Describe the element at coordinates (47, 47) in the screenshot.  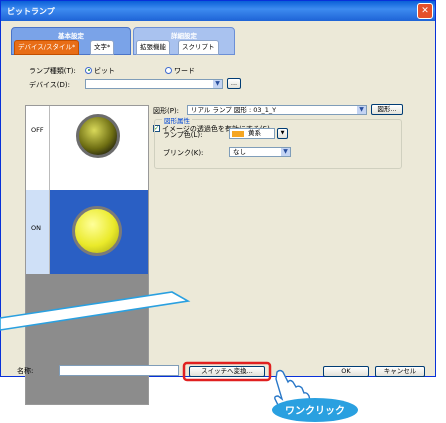
I see `tab-device-style: デバイス/スタイル*` at that location.